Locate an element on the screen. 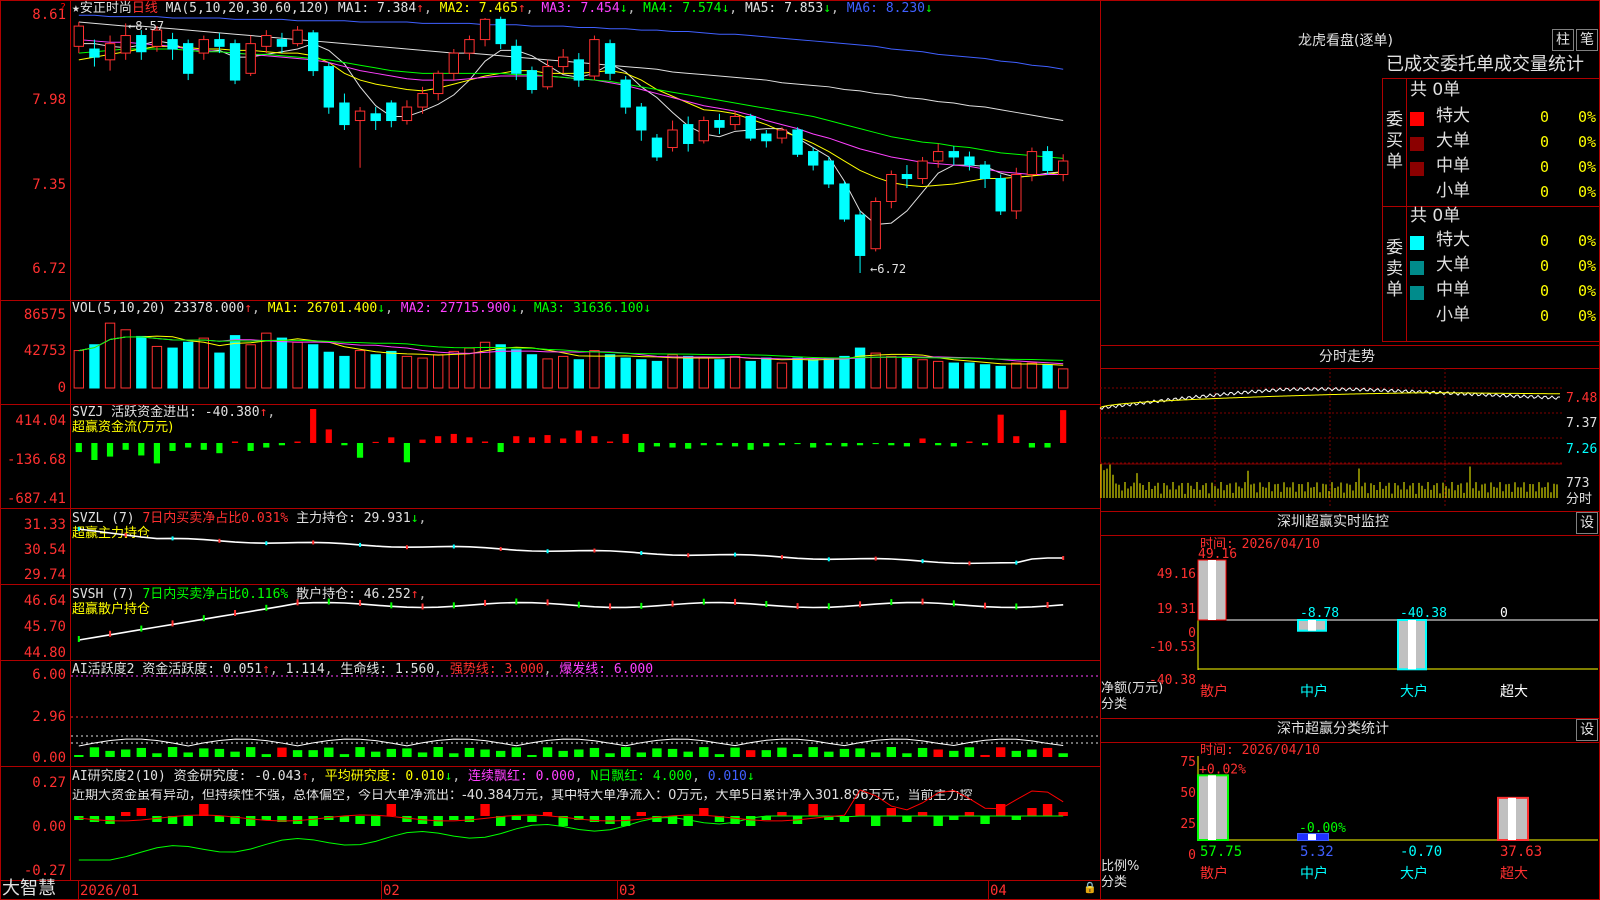 This screenshot has height=900, width=1600. intraday-chart is located at coordinates (1330, 438).